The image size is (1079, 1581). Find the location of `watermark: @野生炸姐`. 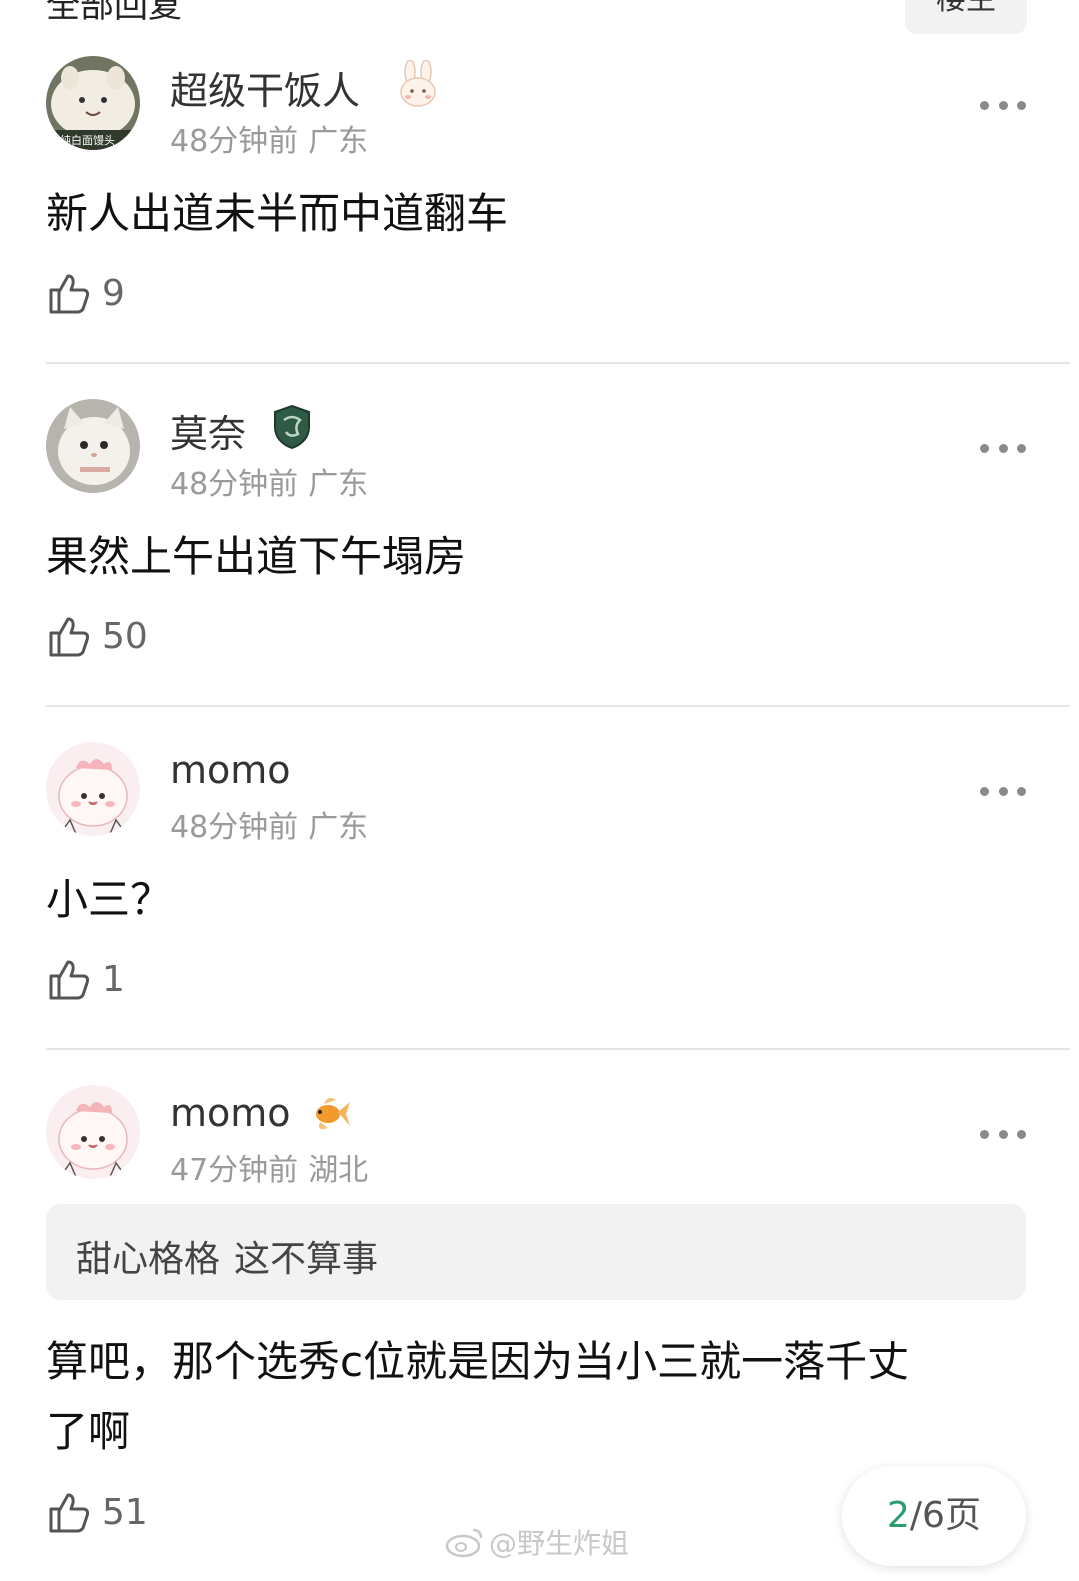

watermark: @野生炸姐 is located at coordinates (537, 1542).